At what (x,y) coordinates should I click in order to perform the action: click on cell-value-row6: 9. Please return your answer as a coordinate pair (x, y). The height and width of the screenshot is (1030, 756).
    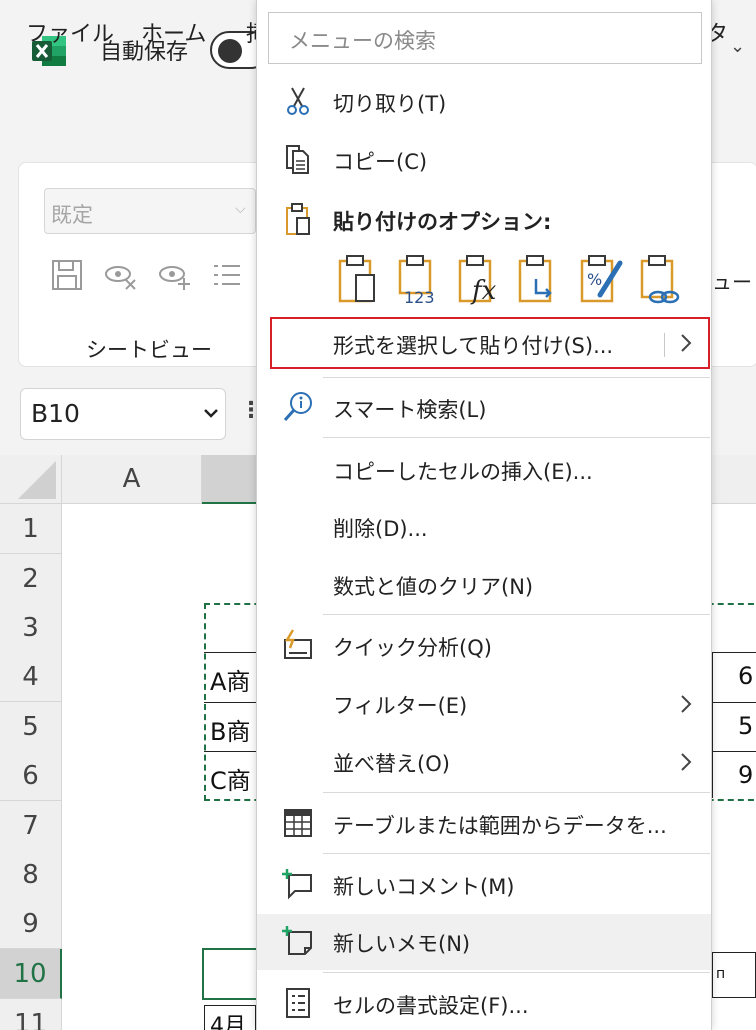
    Looking at the image, I should click on (745, 775).